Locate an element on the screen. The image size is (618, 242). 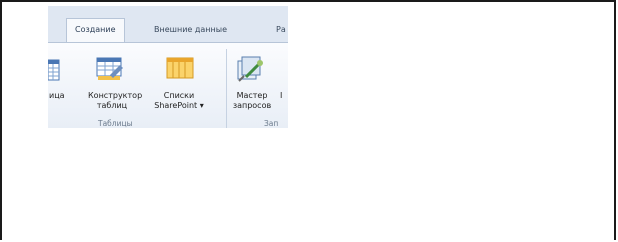
group-separator is located at coordinates (226, 88).